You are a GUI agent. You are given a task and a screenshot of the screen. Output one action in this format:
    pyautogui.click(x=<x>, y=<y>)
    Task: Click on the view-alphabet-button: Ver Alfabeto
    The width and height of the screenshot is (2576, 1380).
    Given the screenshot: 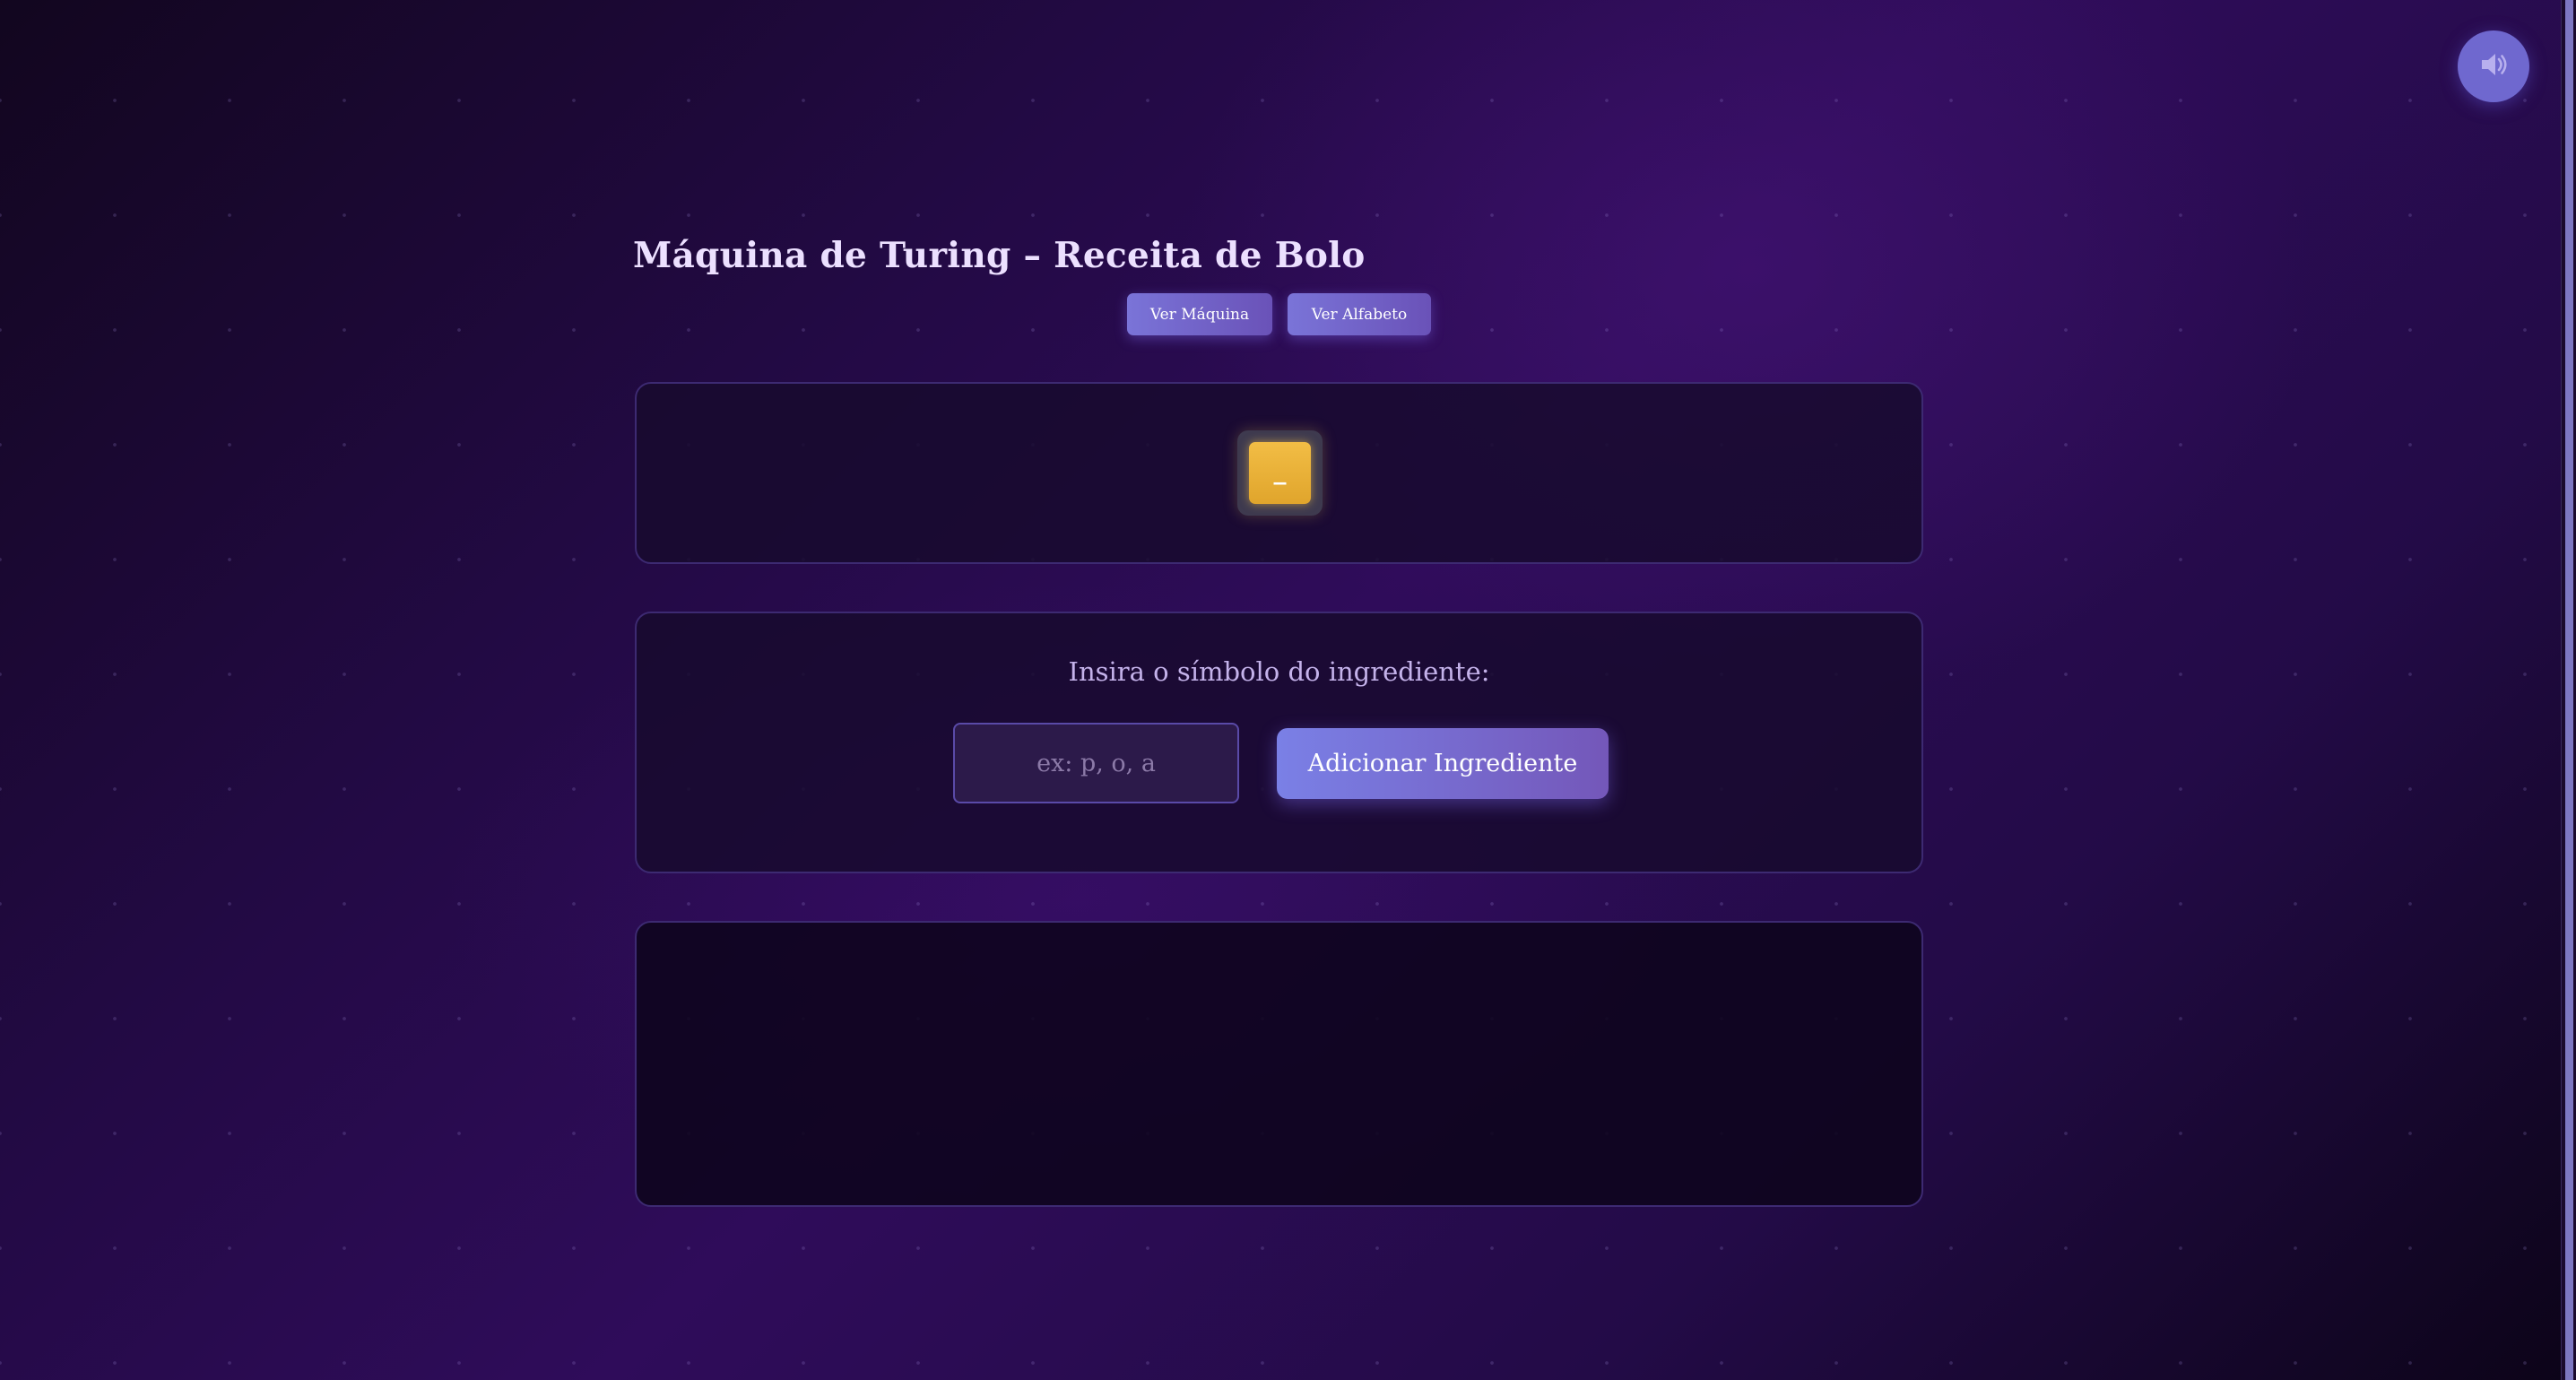 What is the action you would take?
    pyautogui.click(x=1359, y=314)
    